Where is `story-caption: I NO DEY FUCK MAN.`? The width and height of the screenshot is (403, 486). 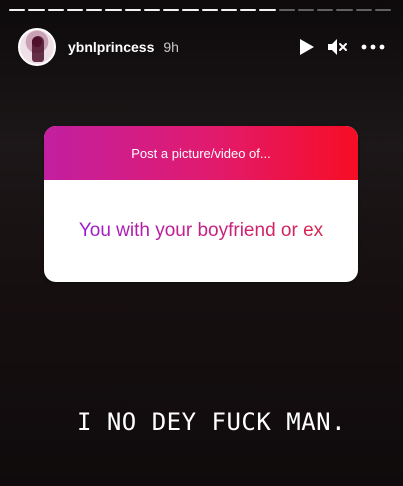
story-caption: I NO DEY FUCK MAN. is located at coordinates (211, 422).